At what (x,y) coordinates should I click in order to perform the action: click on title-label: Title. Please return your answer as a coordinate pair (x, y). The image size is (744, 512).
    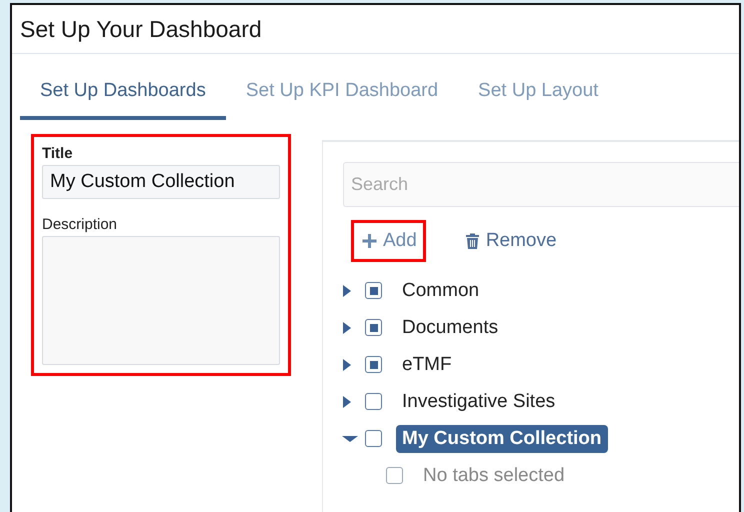
    Looking at the image, I should click on (58, 153).